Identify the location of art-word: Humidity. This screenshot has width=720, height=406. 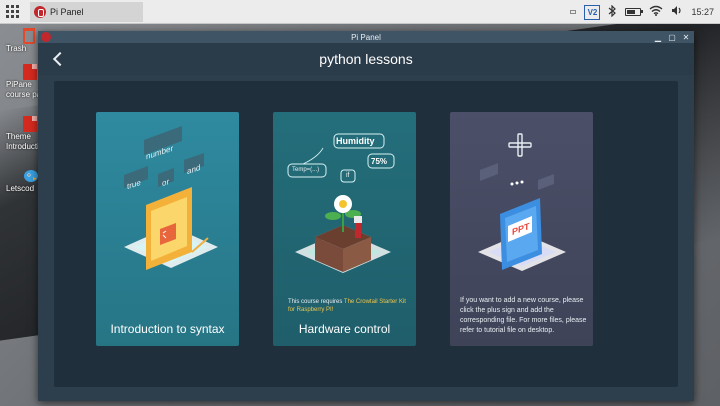
(355, 141).